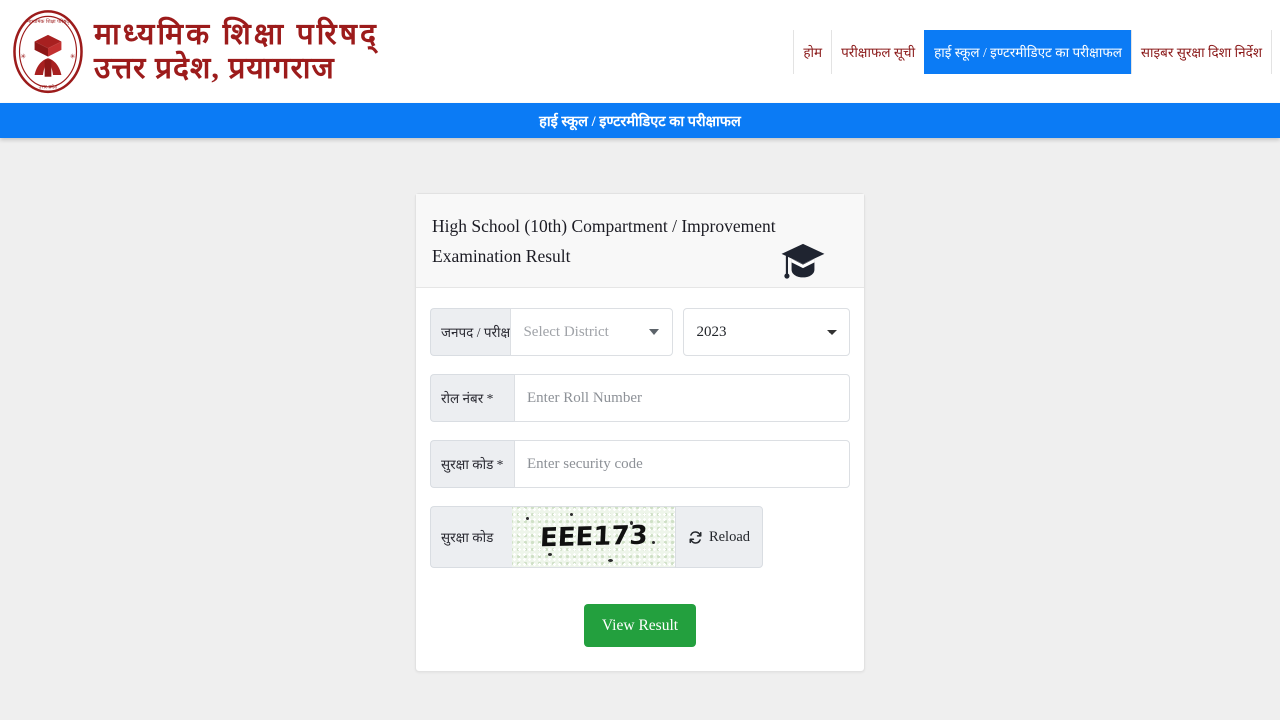  I want to click on roll-number-row: रोल नंबर *, so click(640, 398).